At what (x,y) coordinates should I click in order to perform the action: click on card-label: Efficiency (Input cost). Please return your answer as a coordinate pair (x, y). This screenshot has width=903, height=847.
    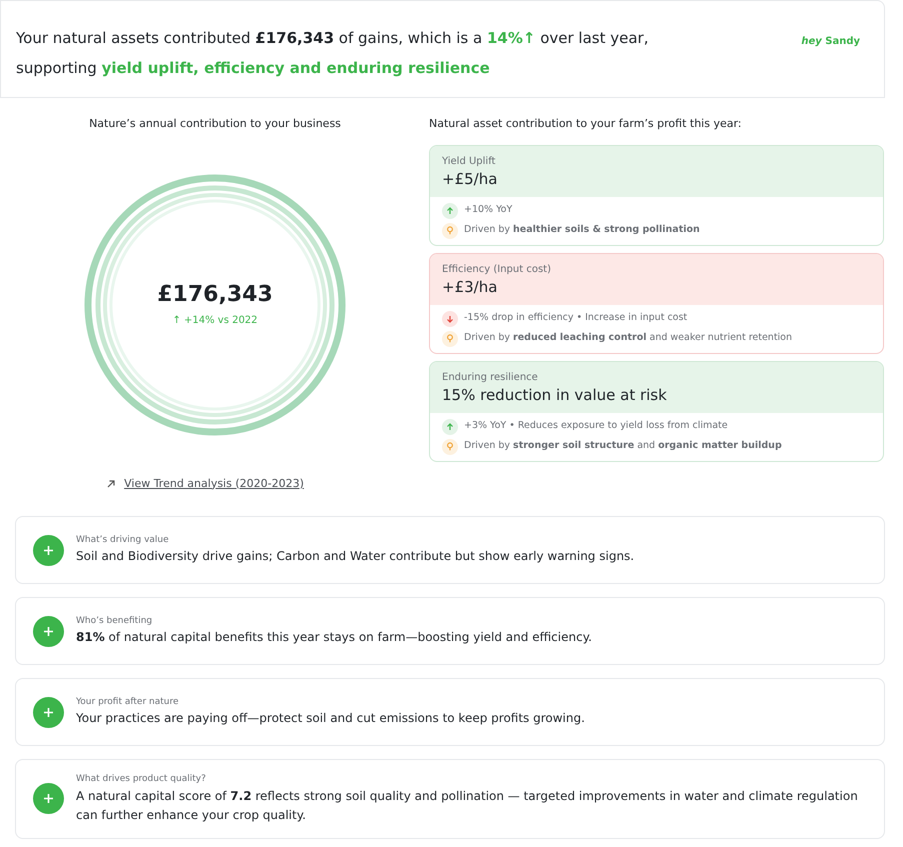
    Looking at the image, I should click on (497, 269).